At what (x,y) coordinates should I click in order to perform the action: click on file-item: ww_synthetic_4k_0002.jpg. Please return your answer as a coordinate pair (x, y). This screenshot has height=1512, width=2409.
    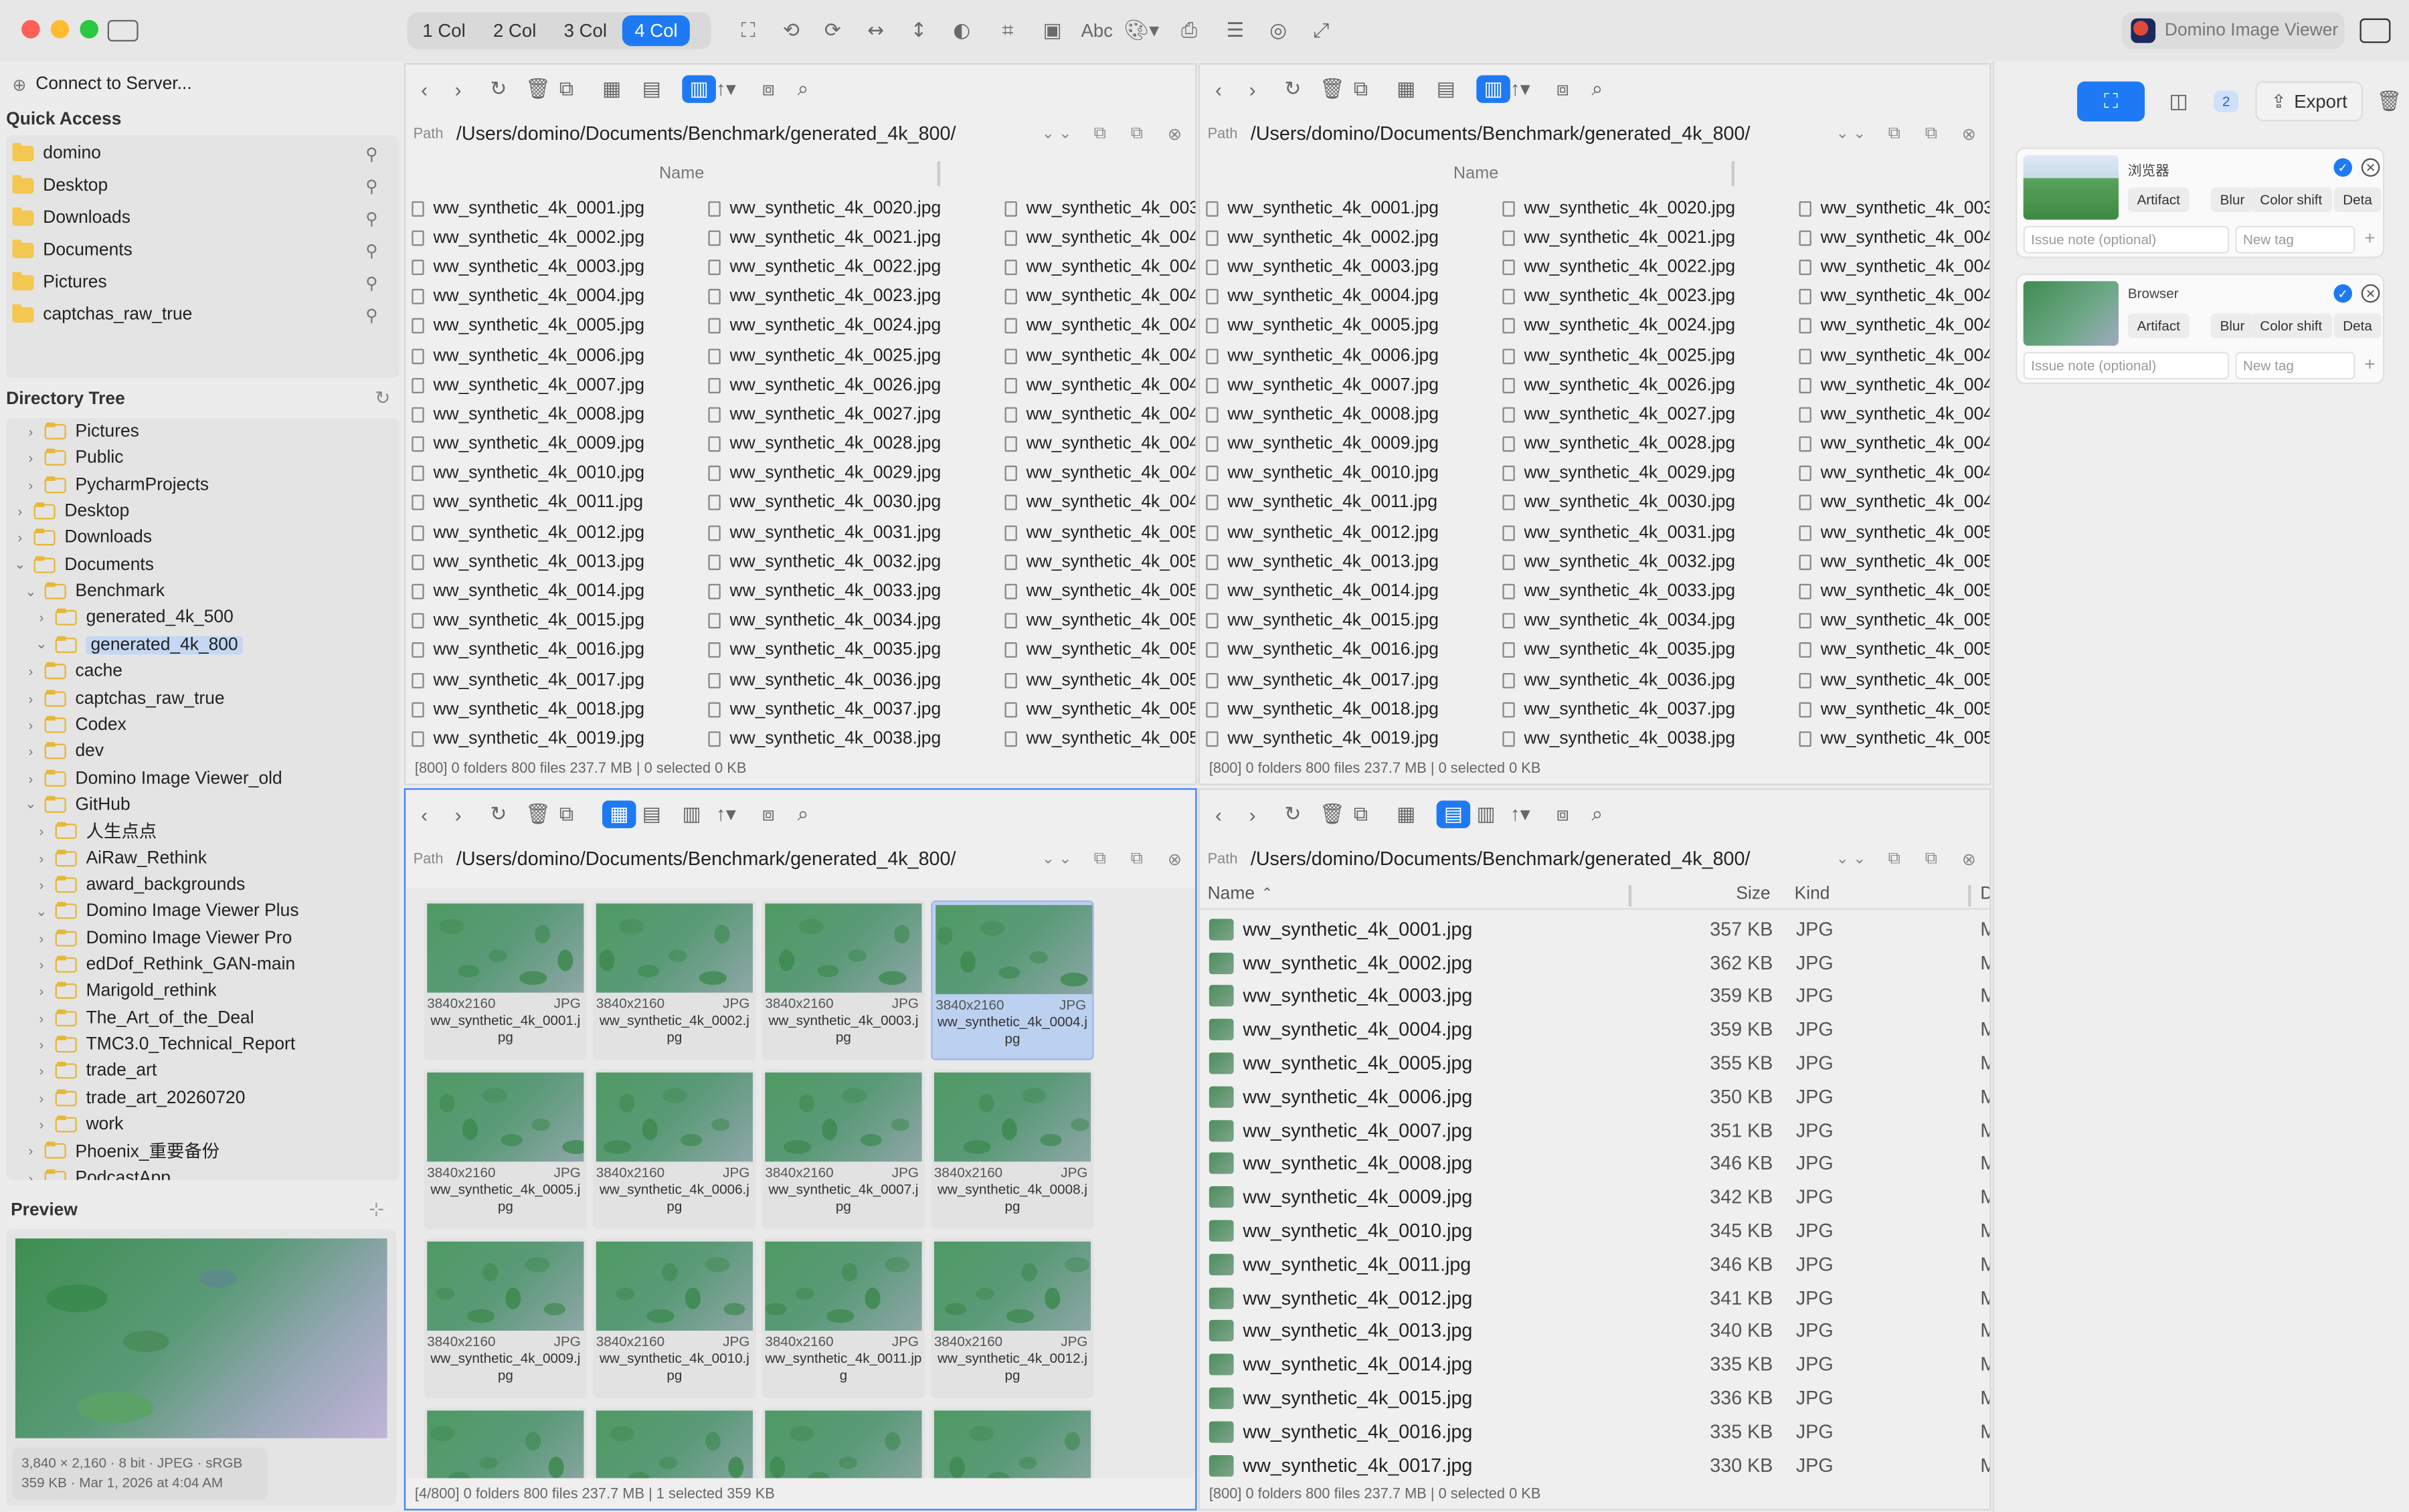
    Looking at the image, I should click on (1322, 237).